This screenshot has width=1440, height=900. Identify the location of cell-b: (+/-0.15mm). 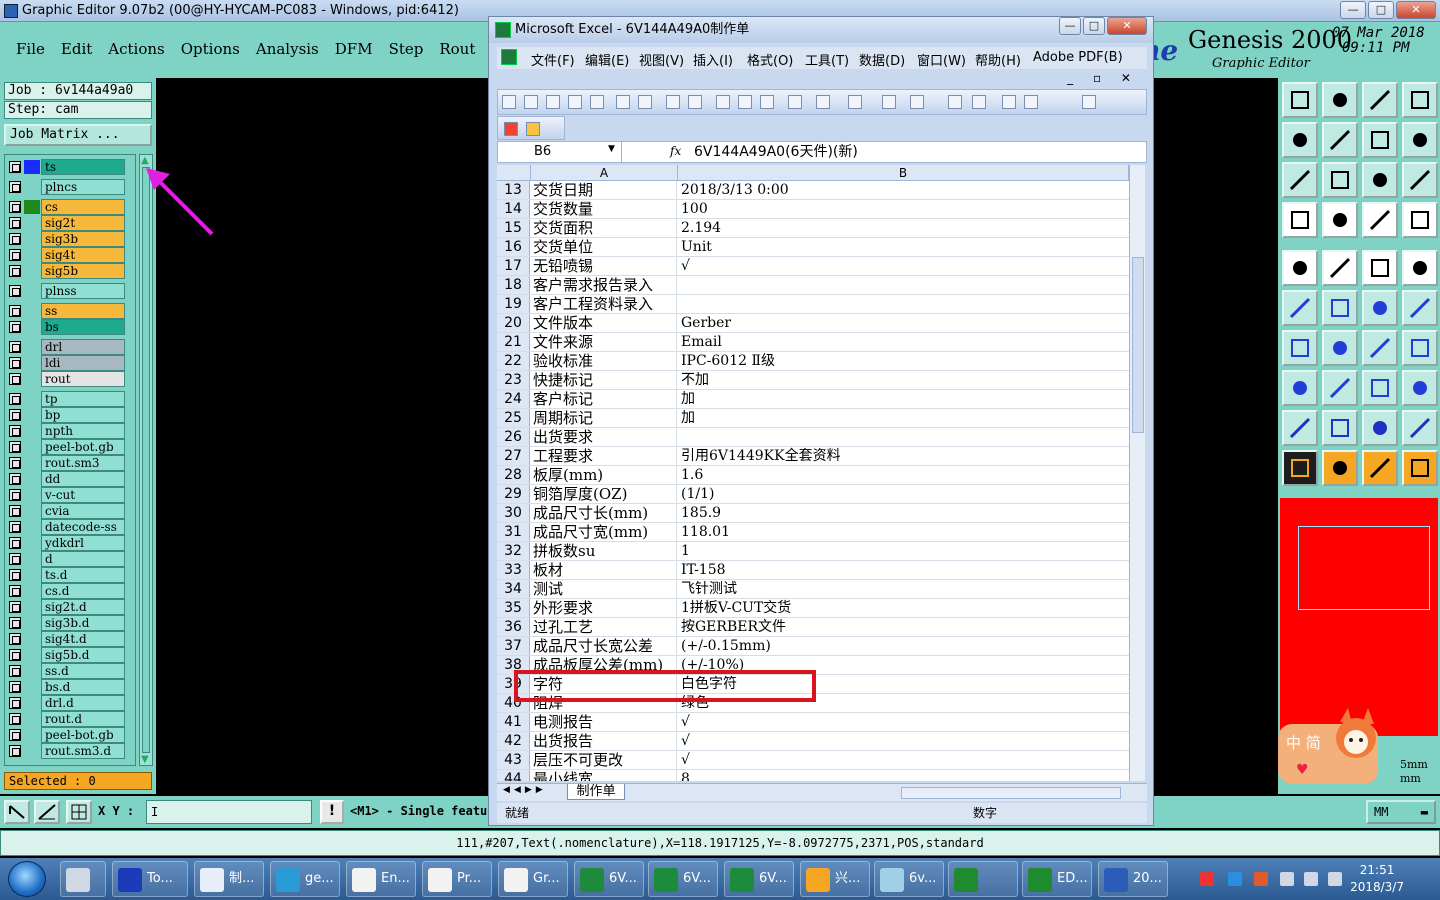
(903, 646).